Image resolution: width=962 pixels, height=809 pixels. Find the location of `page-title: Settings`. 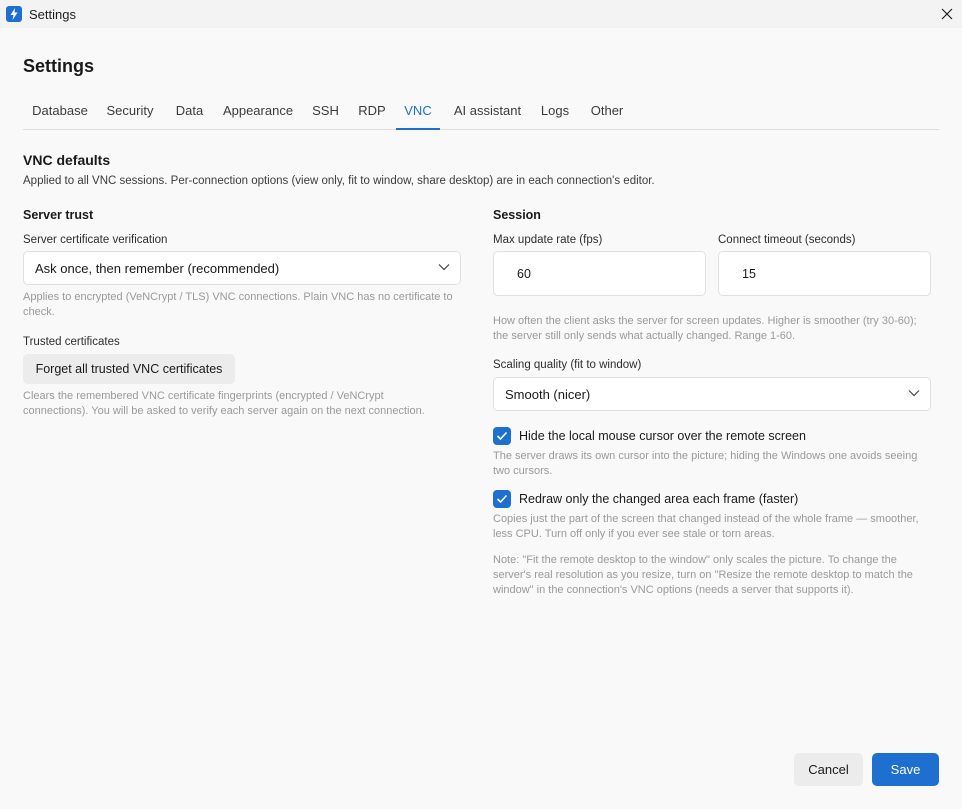

page-title: Settings is located at coordinates (59, 66).